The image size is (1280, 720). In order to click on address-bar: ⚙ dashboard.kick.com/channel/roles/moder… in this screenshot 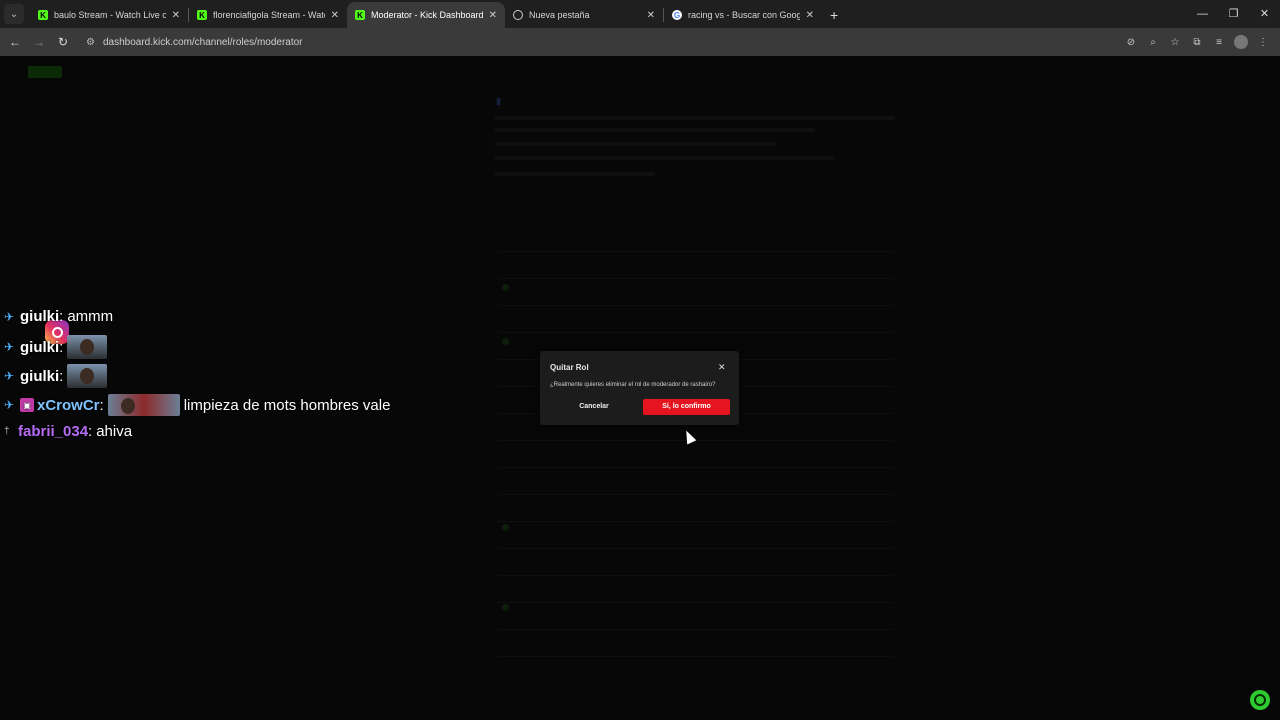, I will do `click(620, 42)`.